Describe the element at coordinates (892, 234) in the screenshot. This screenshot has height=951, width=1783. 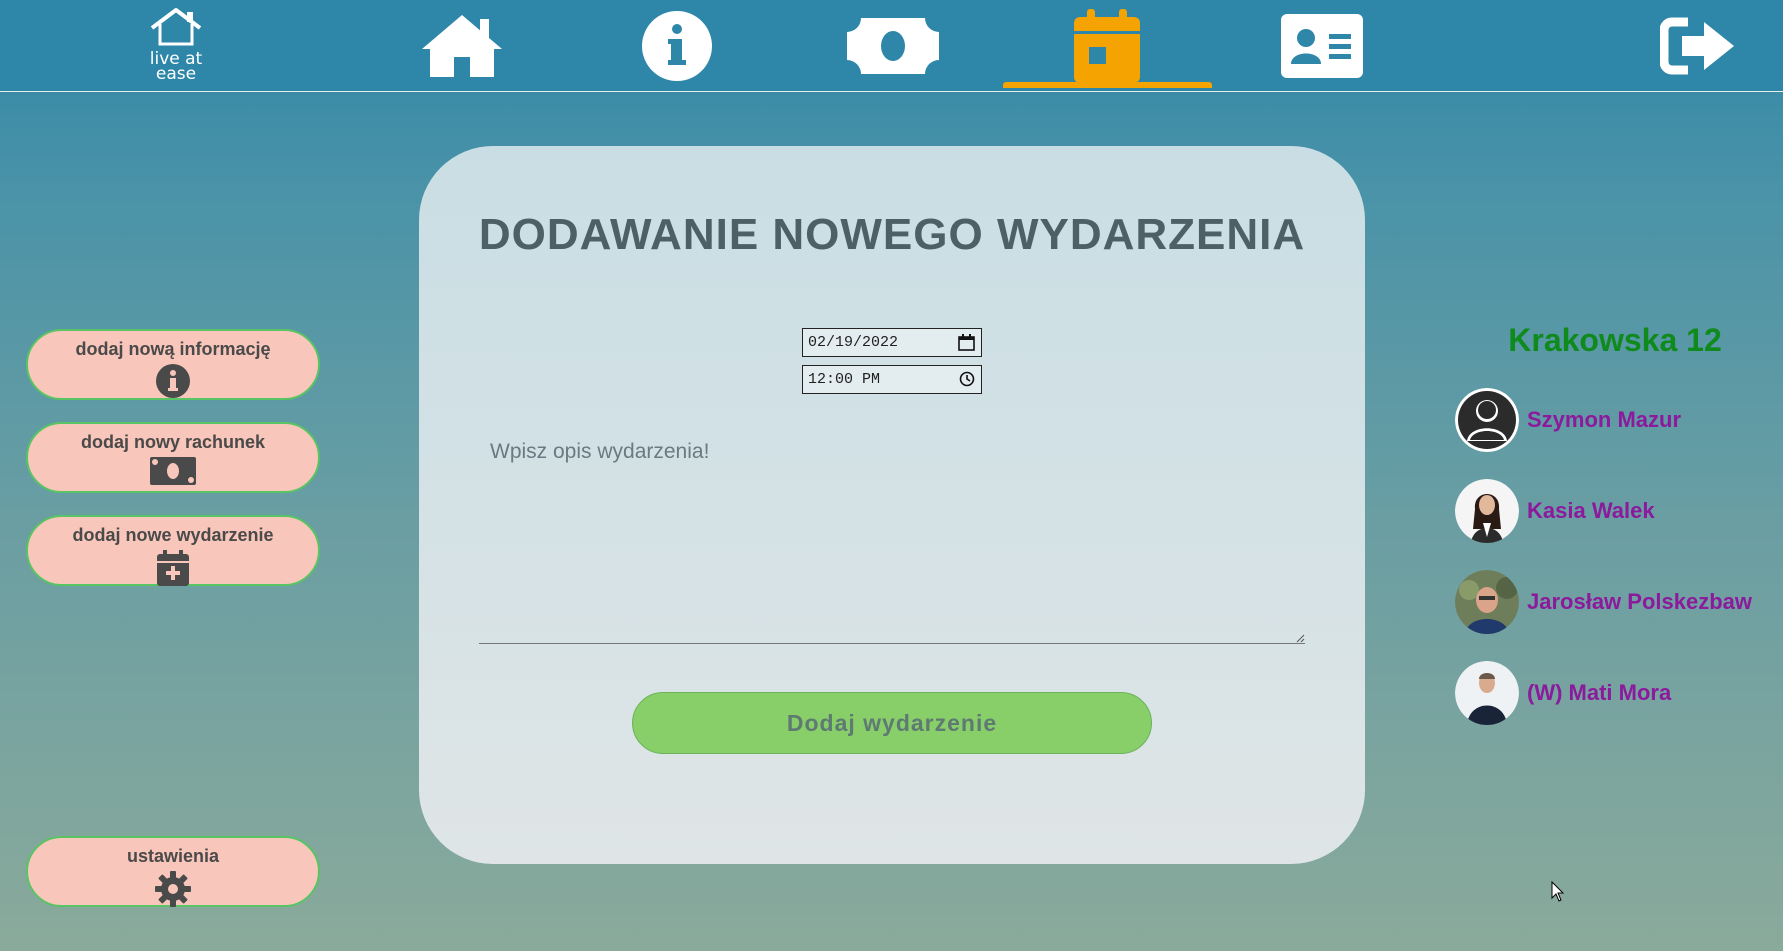
I see `page-title: DODAWANIE NOWEGO WYDARZENIA` at that location.